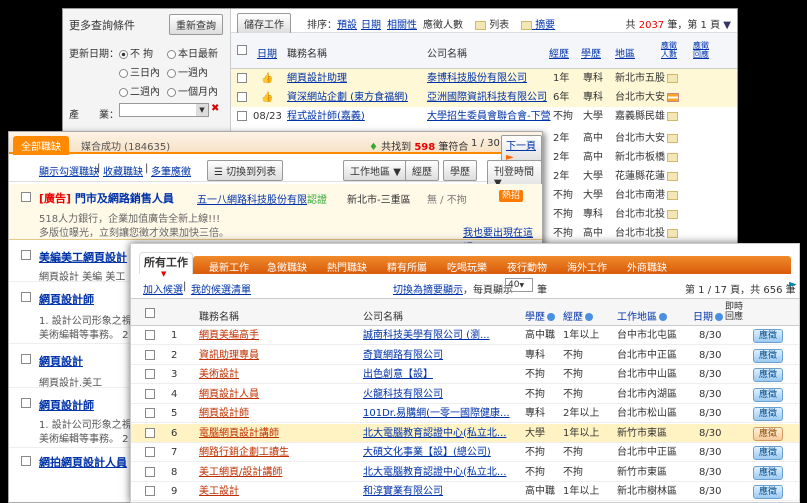 This screenshot has height=503, width=807. What do you see at coordinates (192, 52) in the screenshot?
I see `date-option-today: 本日最新` at bounding box center [192, 52].